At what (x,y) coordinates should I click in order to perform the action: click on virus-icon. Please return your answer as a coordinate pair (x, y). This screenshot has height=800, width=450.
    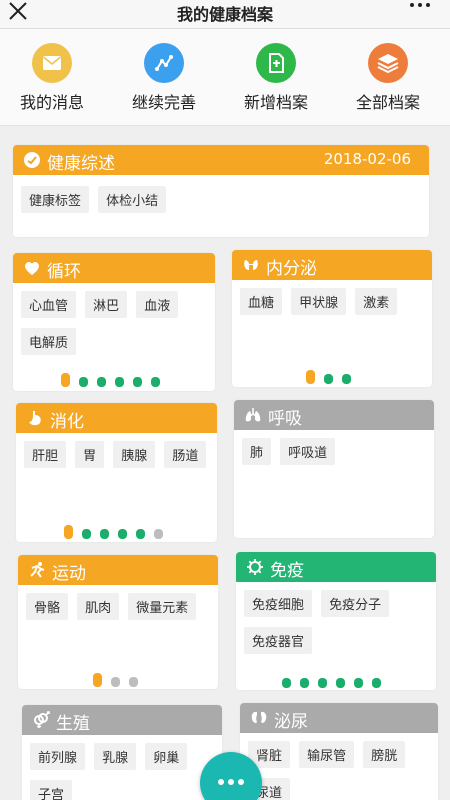
    Looking at the image, I should click on (255, 567).